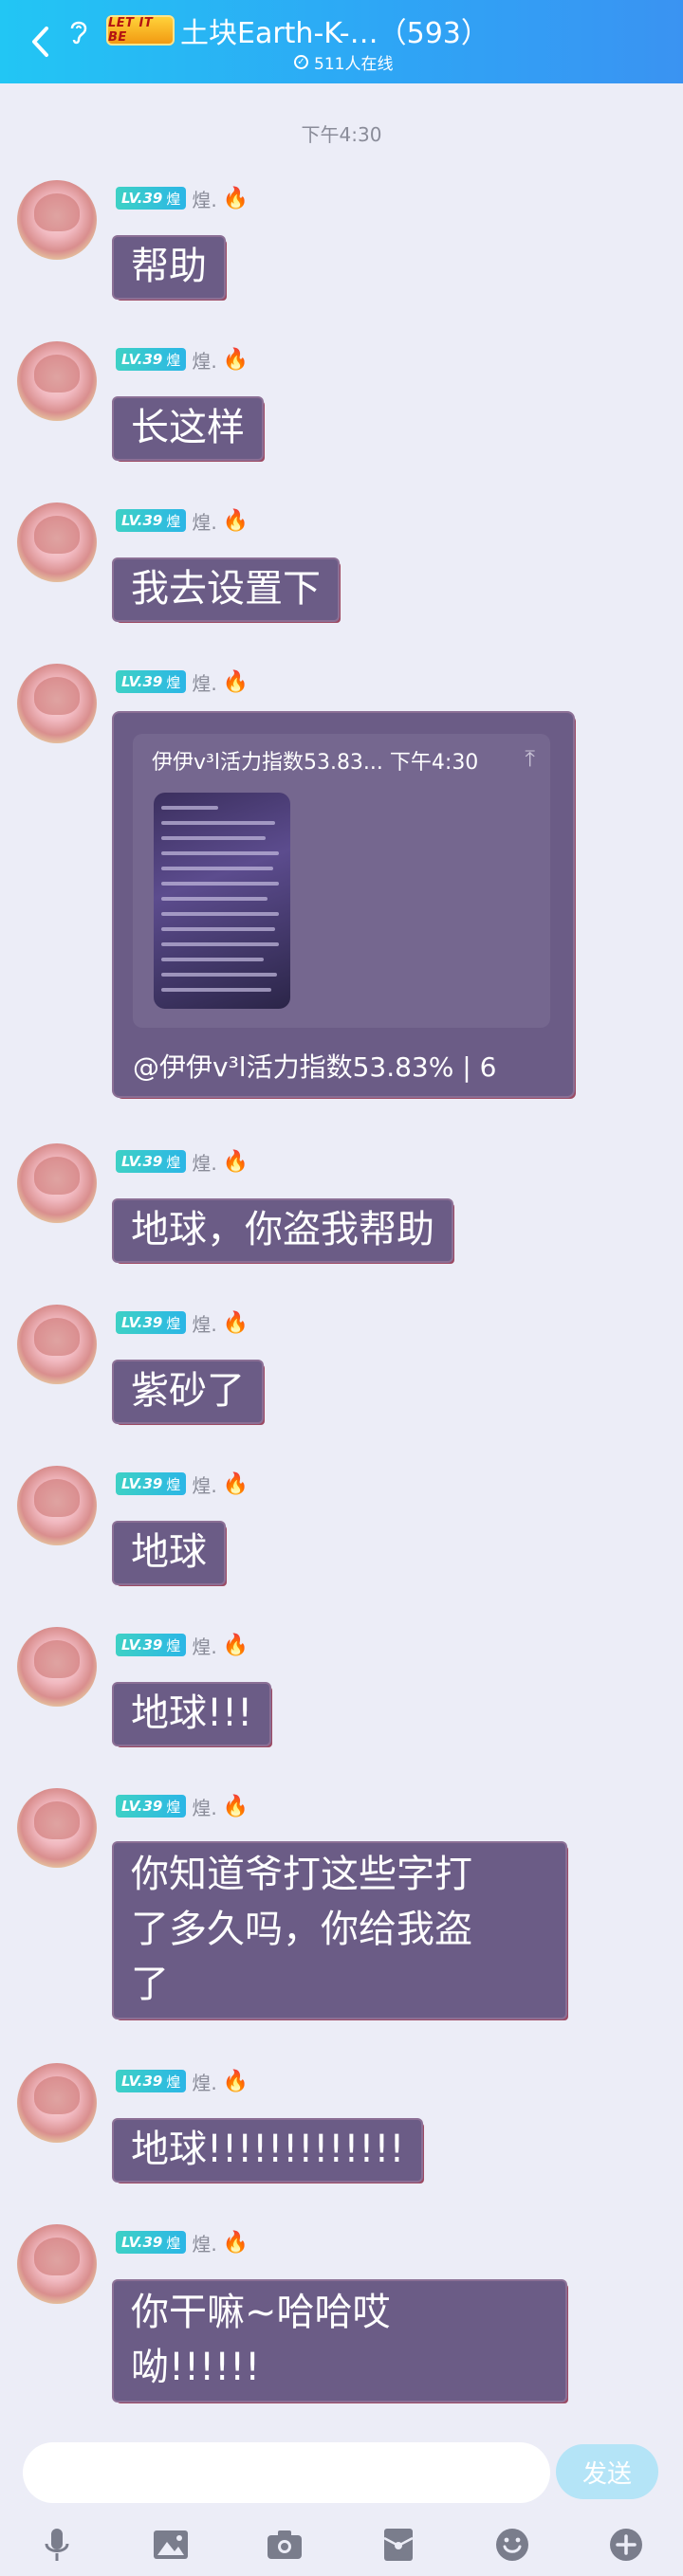 This screenshot has width=683, height=2576. I want to click on message-line: 你知道爷打这些字打, so click(301, 1874).